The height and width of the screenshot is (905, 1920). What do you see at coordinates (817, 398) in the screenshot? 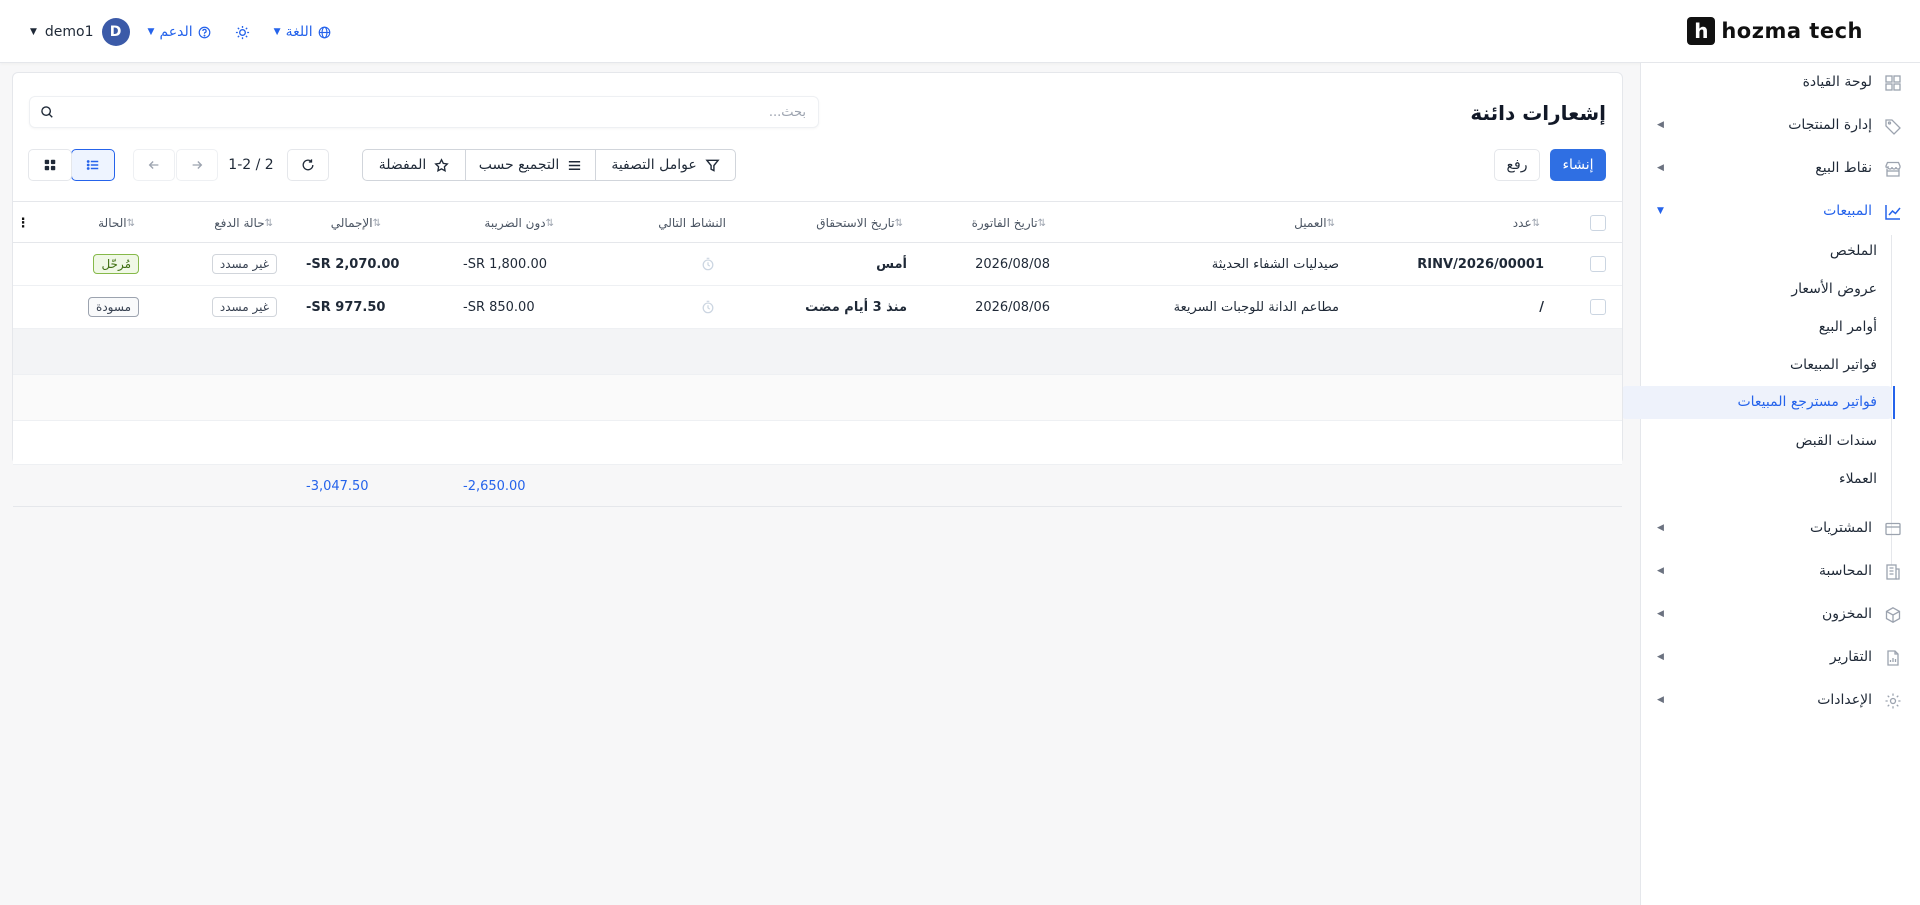
I see `empty-row` at bounding box center [817, 398].